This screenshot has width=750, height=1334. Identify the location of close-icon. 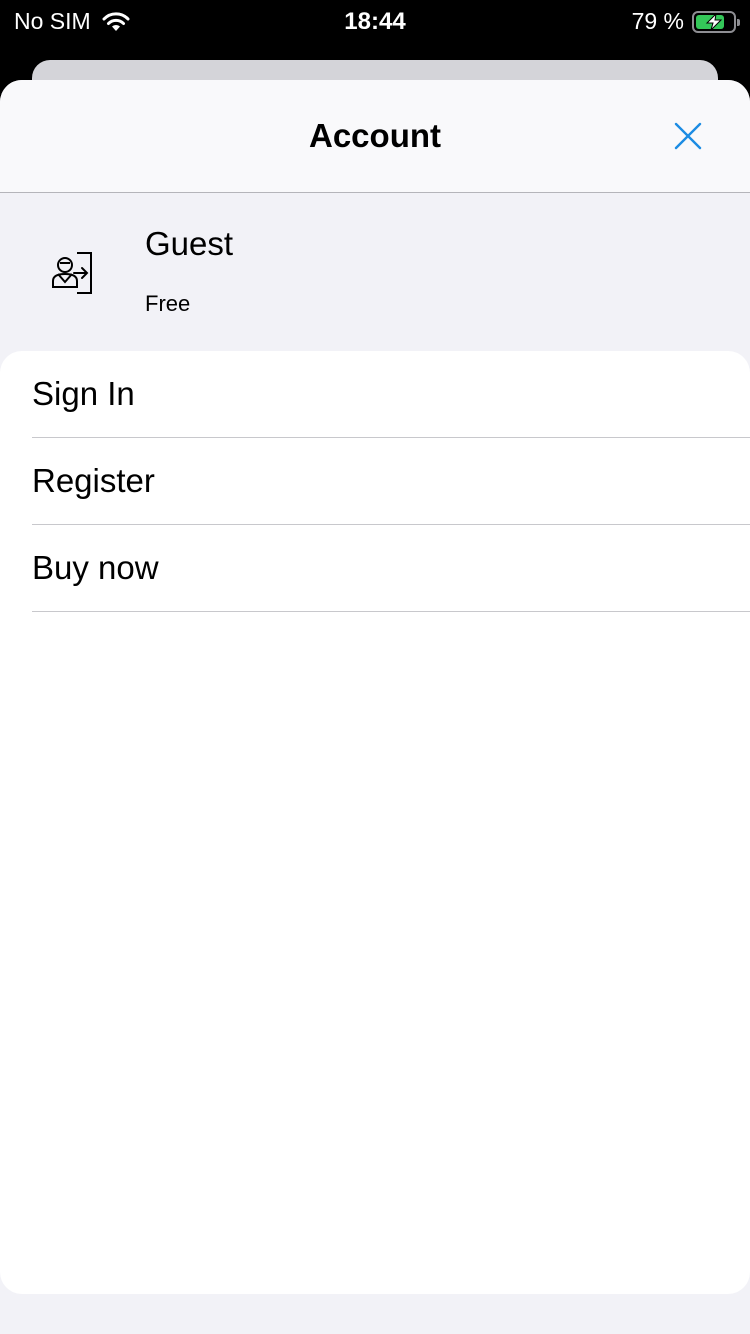
(688, 136).